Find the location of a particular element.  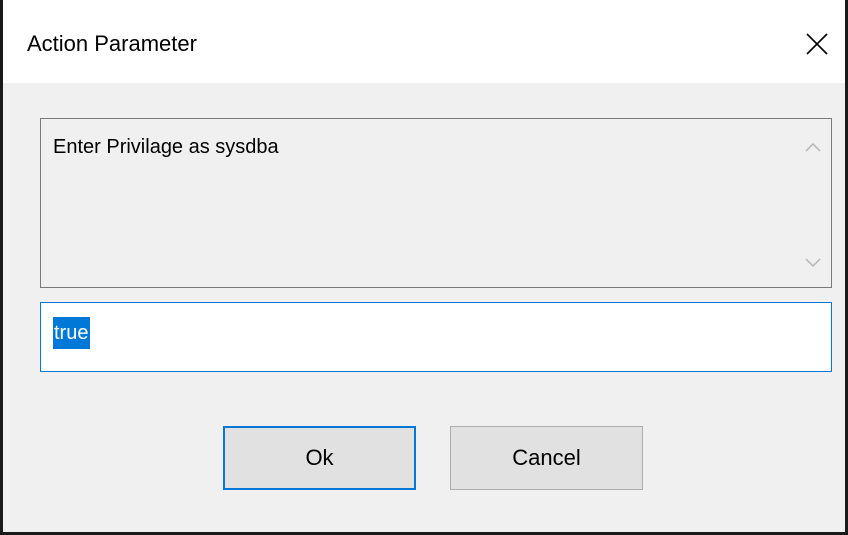

ok-button: Ok is located at coordinates (319, 458).